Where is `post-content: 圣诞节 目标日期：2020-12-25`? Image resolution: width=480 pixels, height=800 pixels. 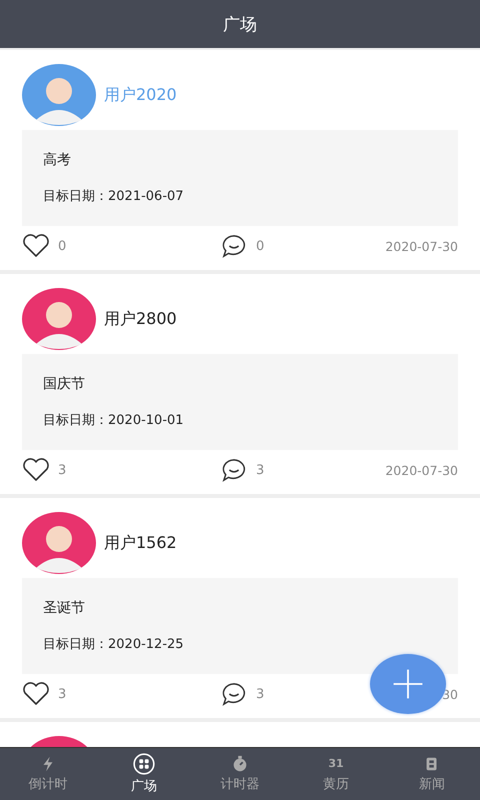 post-content: 圣诞节 目标日期：2020-12-25 is located at coordinates (240, 626).